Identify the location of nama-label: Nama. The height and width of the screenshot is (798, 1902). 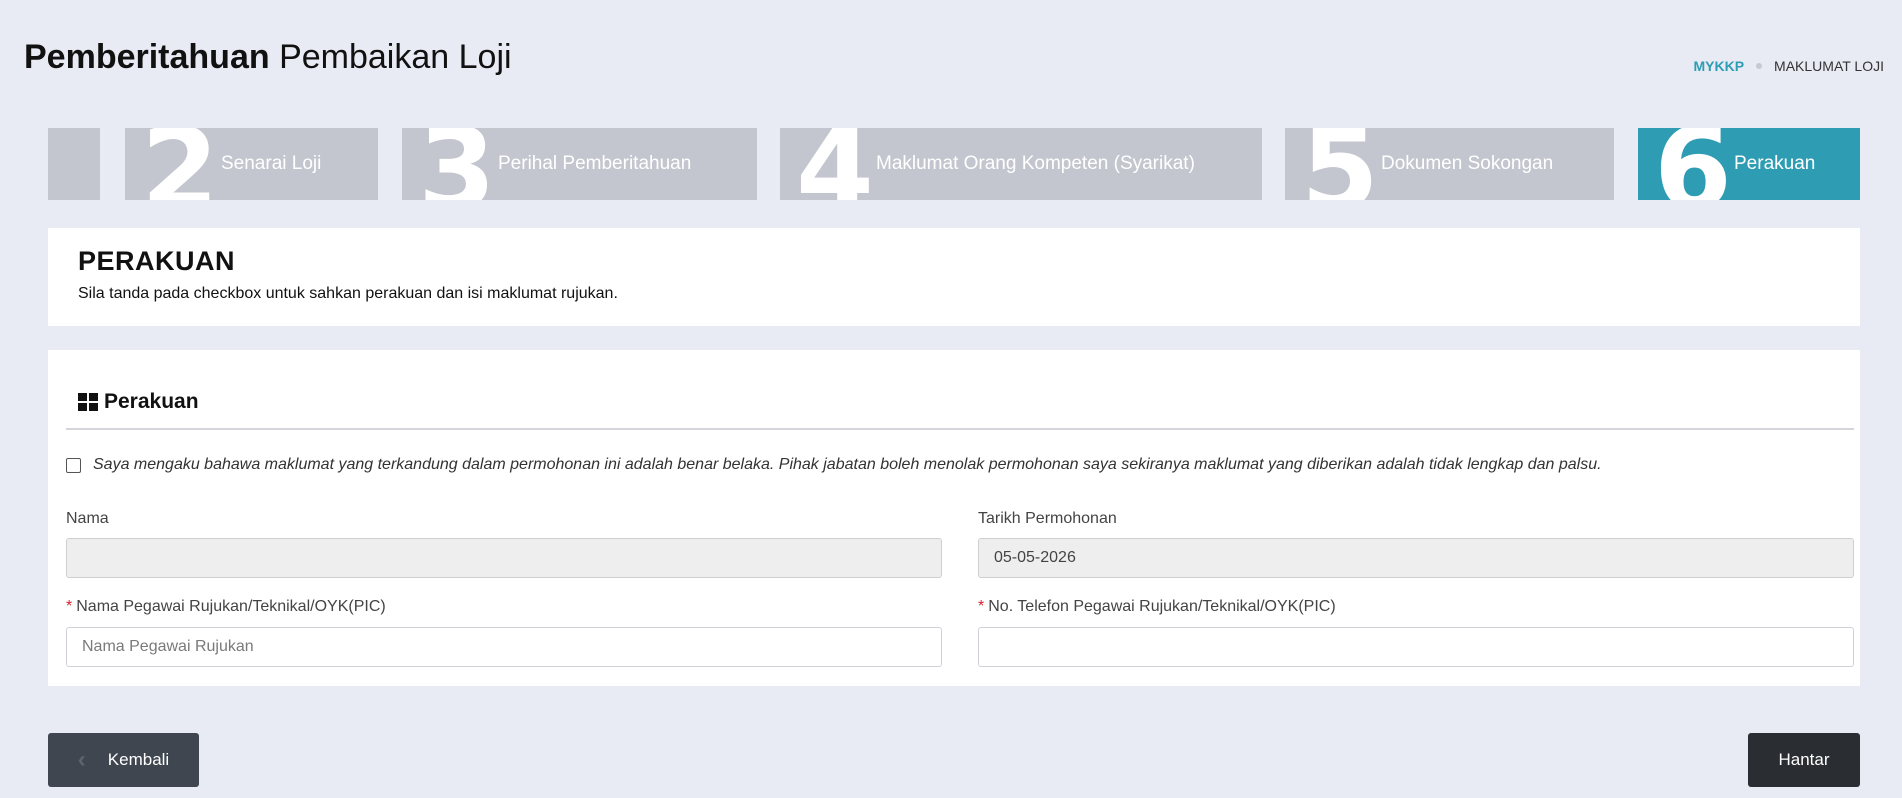
(87, 518).